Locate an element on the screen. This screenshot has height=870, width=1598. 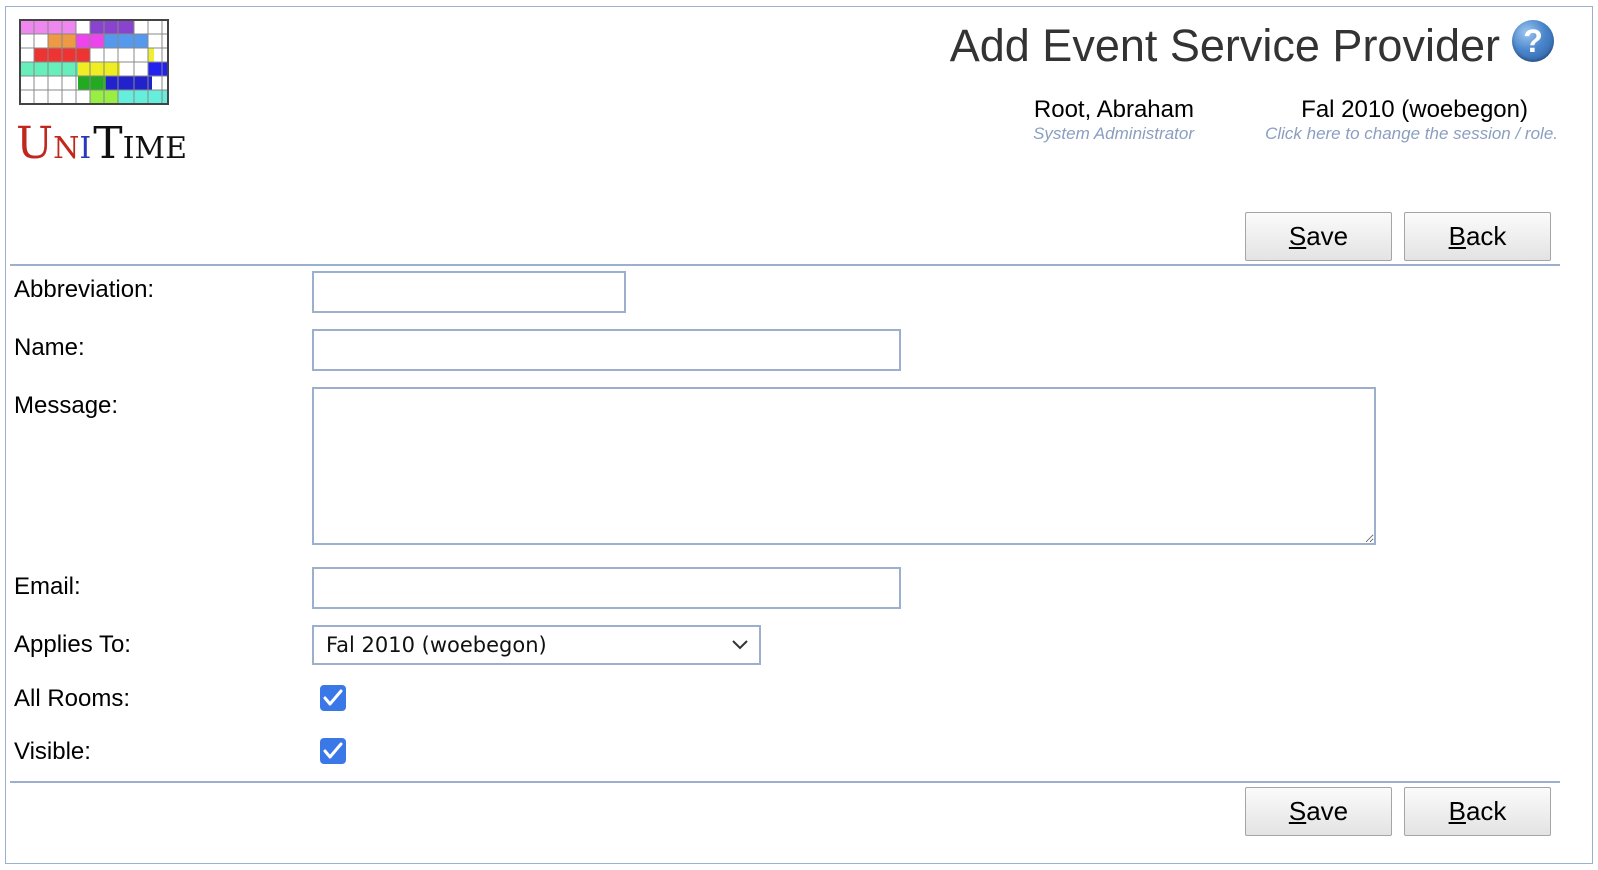
logo-letter-t: T is located at coordinates (108, 143).